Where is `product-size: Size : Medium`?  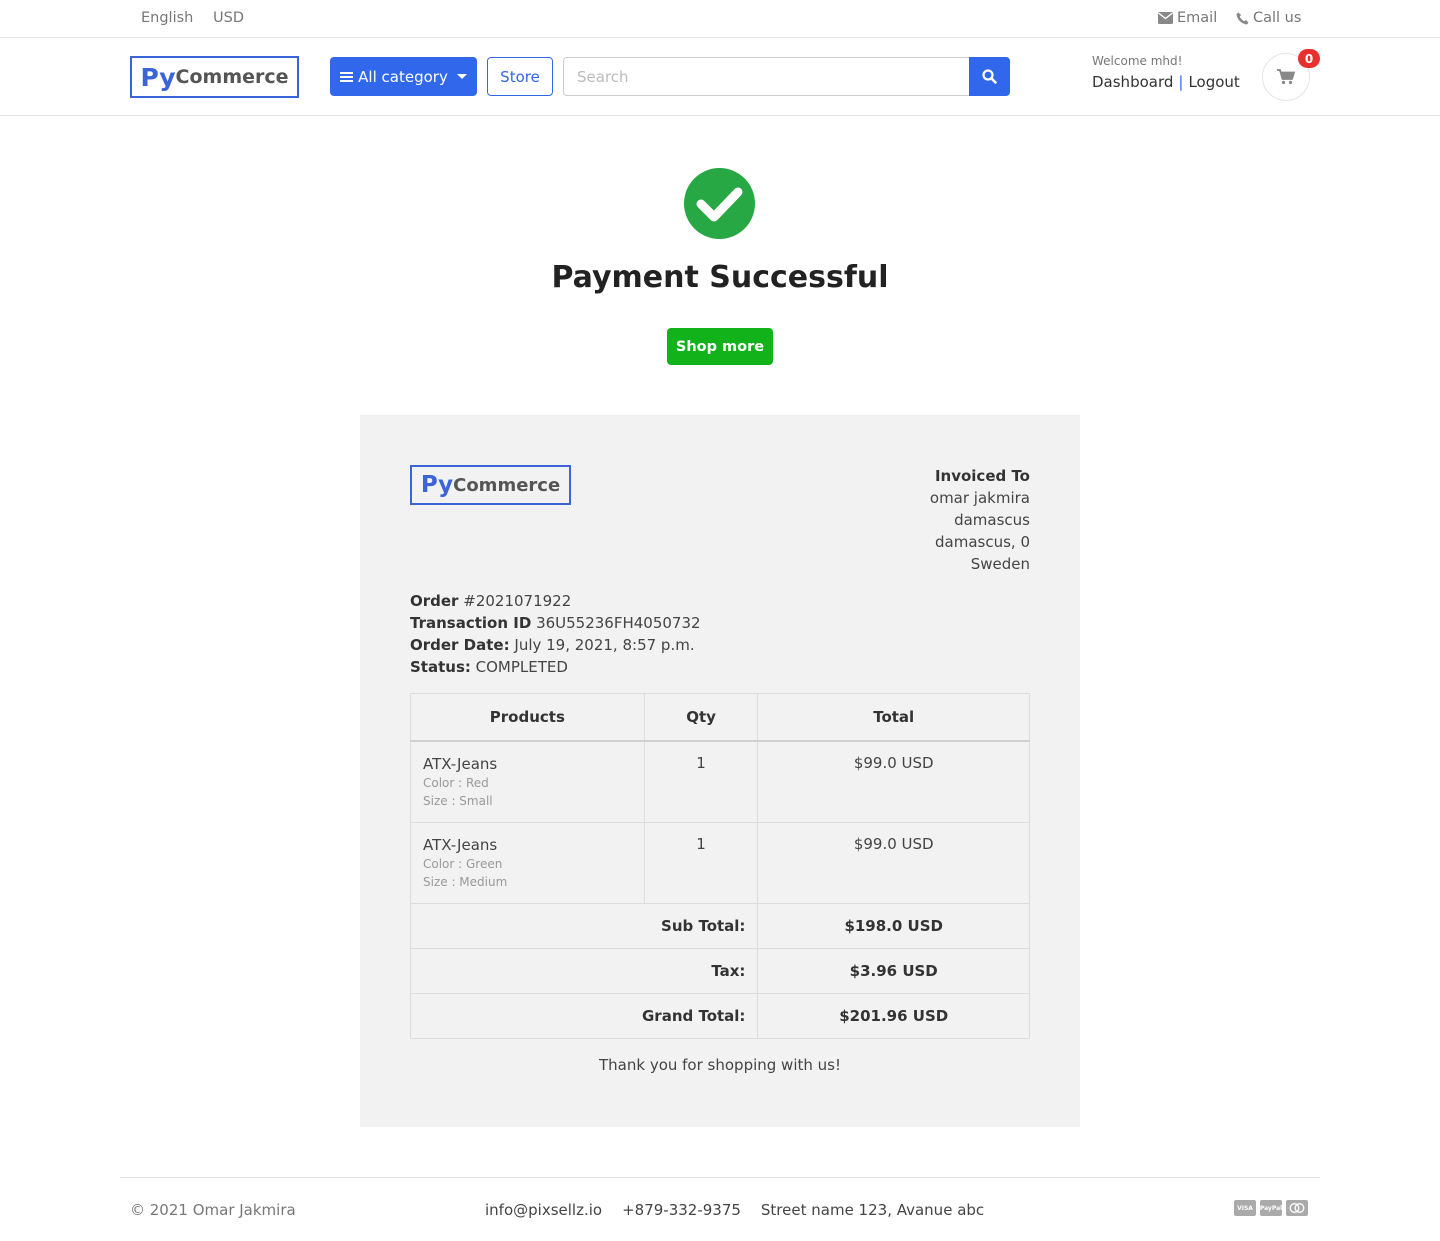 product-size: Size : Medium is located at coordinates (465, 881).